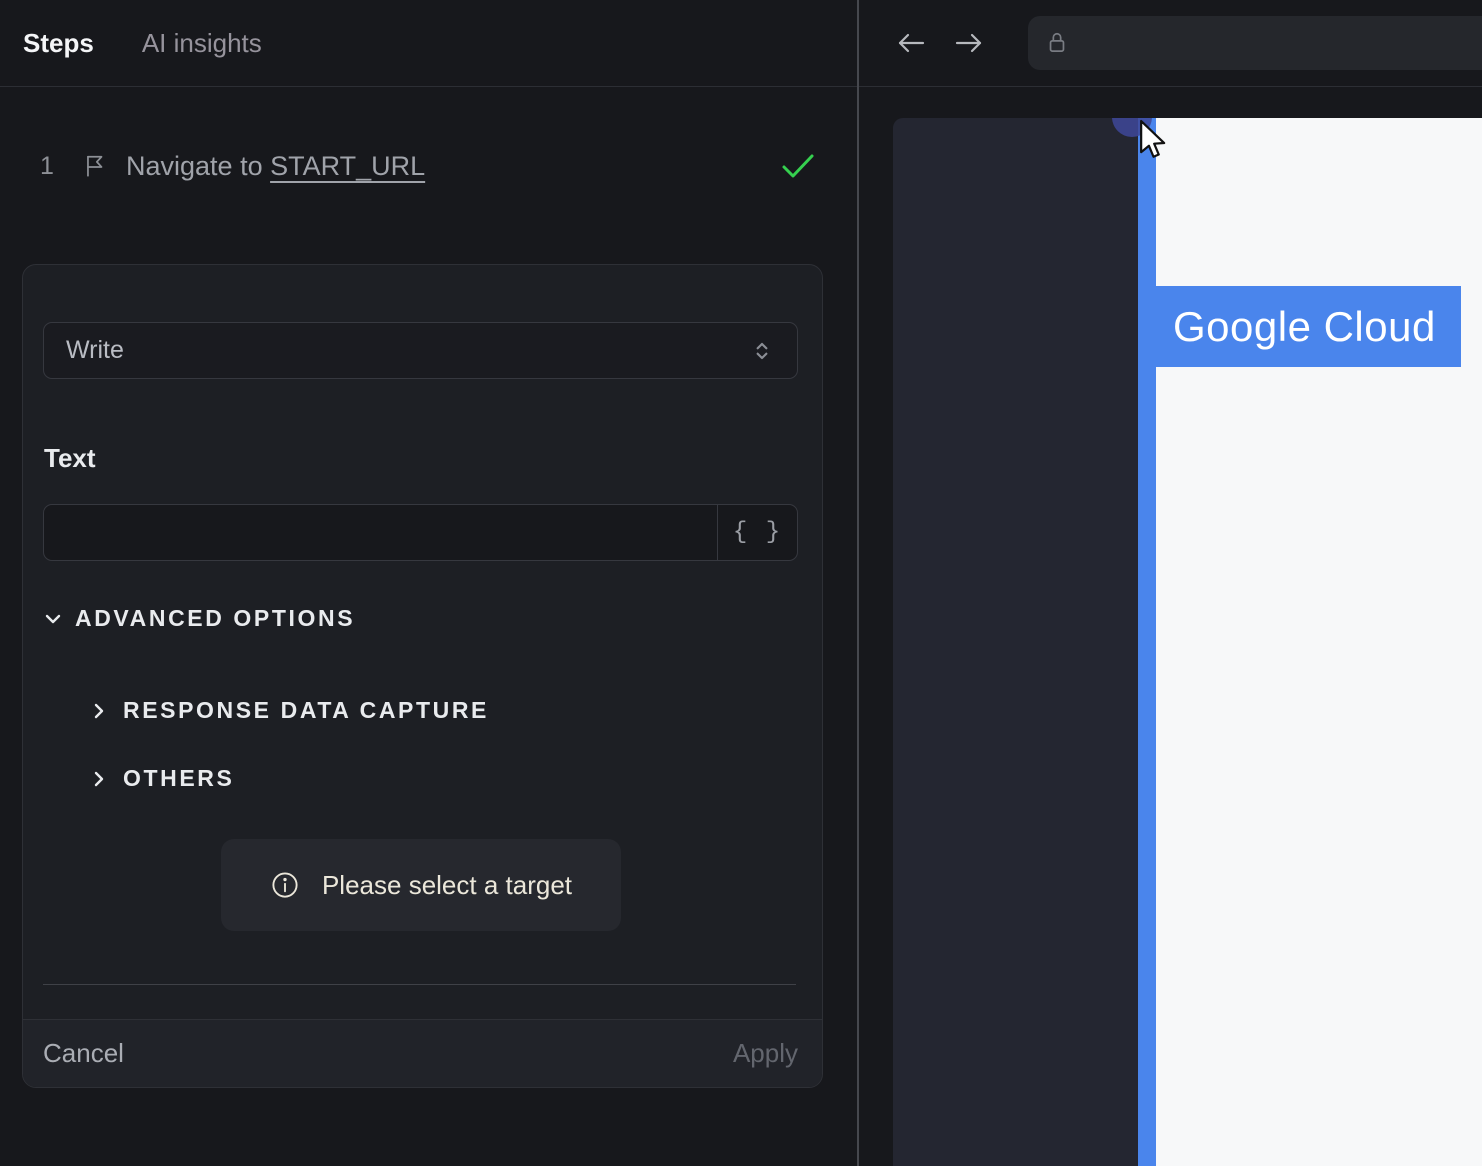 The height and width of the screenshot is (1166, 1482). I want to click on select-target-toast: Please select a target, so click(421, 885).